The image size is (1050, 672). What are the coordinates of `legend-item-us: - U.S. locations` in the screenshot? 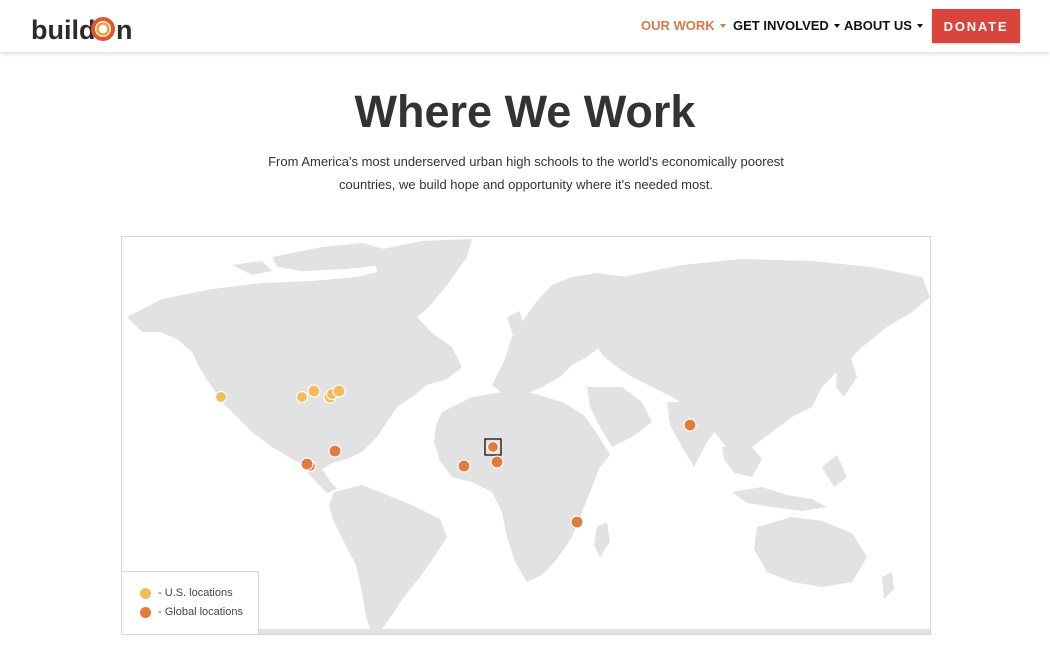 It's located at (186, 593).